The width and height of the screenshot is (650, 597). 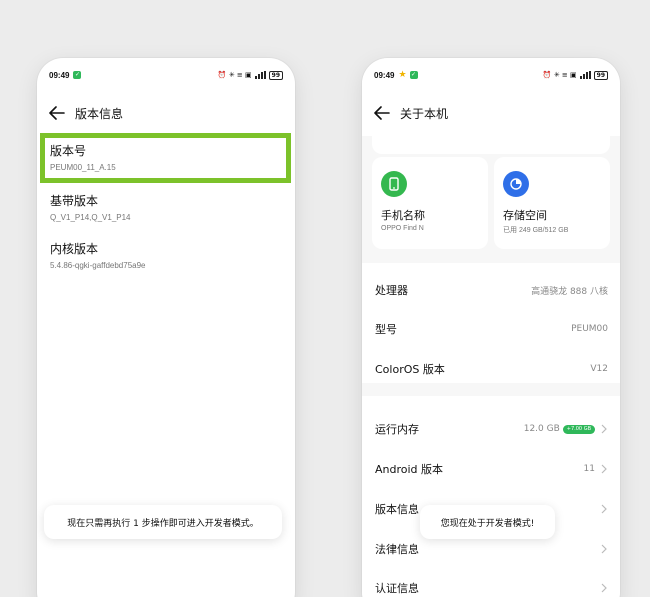 I want to click on model-value: PEUM00, so click(x=589, y=329).